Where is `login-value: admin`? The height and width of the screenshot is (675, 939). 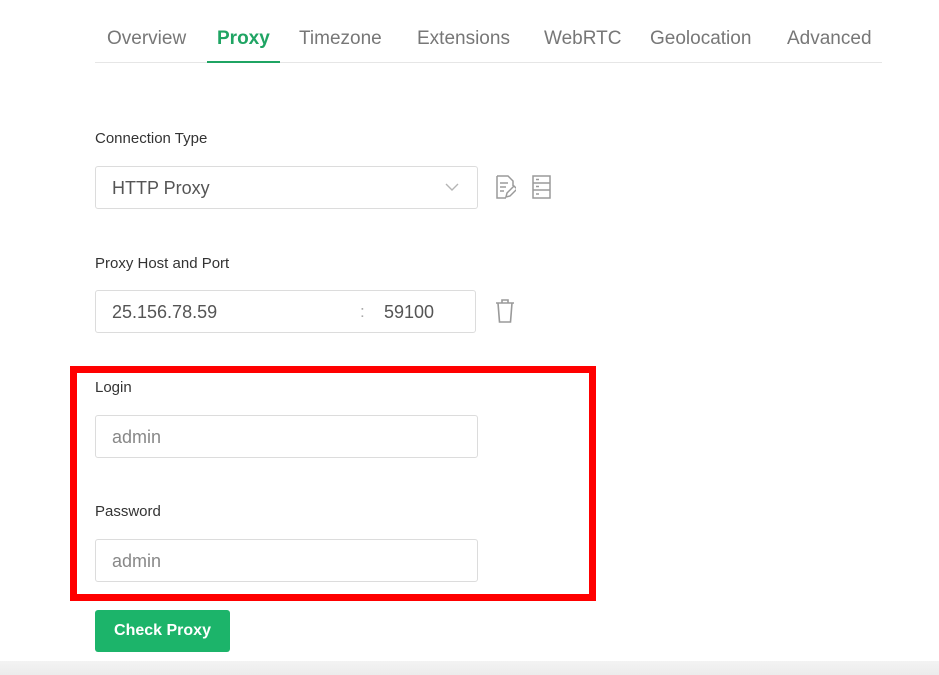 login-value: admin is located at coordinates (137, 437).